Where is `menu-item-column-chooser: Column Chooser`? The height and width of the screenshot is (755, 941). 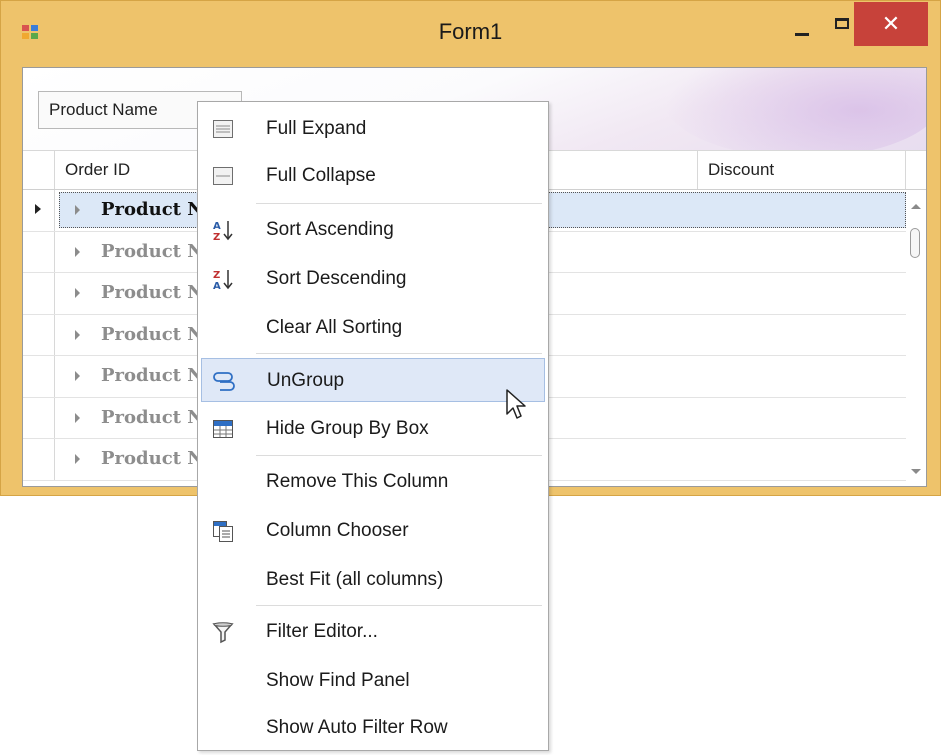 menu-item-column-chooser: Column Chooser is located at coordinates (373, 531).